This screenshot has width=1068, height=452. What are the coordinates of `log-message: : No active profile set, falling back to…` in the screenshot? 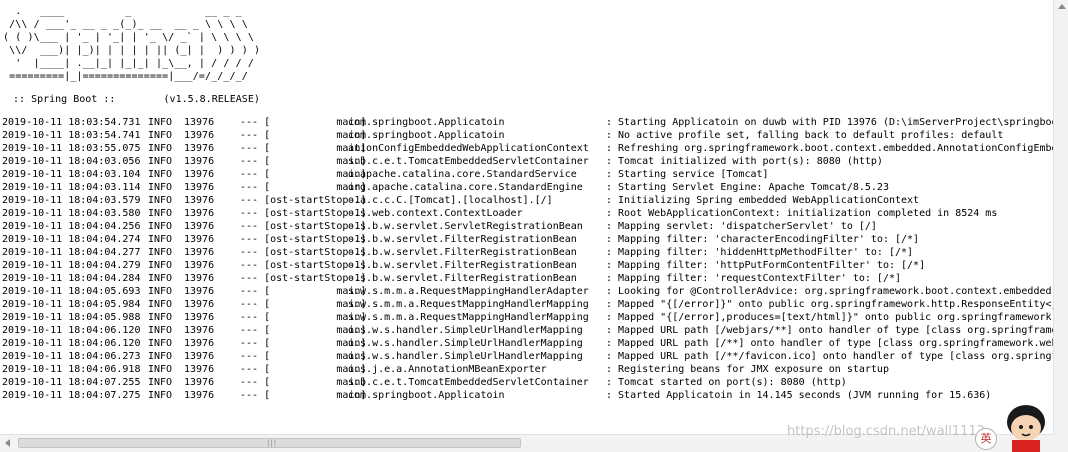 It's located at (805, 135).